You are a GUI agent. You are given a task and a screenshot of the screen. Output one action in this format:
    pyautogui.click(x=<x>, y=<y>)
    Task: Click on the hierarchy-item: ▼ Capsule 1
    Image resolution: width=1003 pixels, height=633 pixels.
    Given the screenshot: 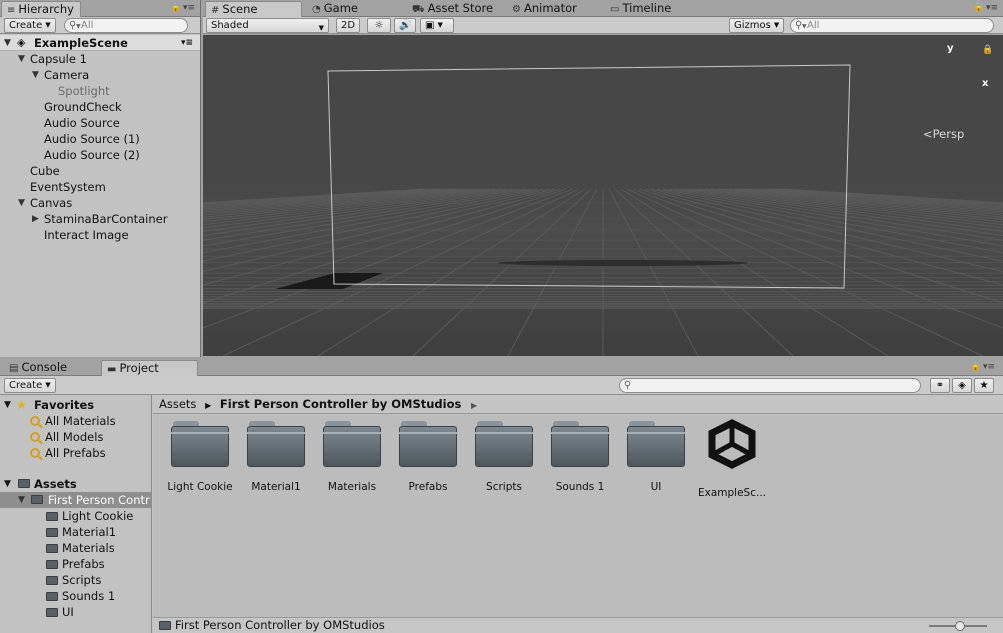 What is the action you would take?
    pyautogui.click(x=100, y=59)
    